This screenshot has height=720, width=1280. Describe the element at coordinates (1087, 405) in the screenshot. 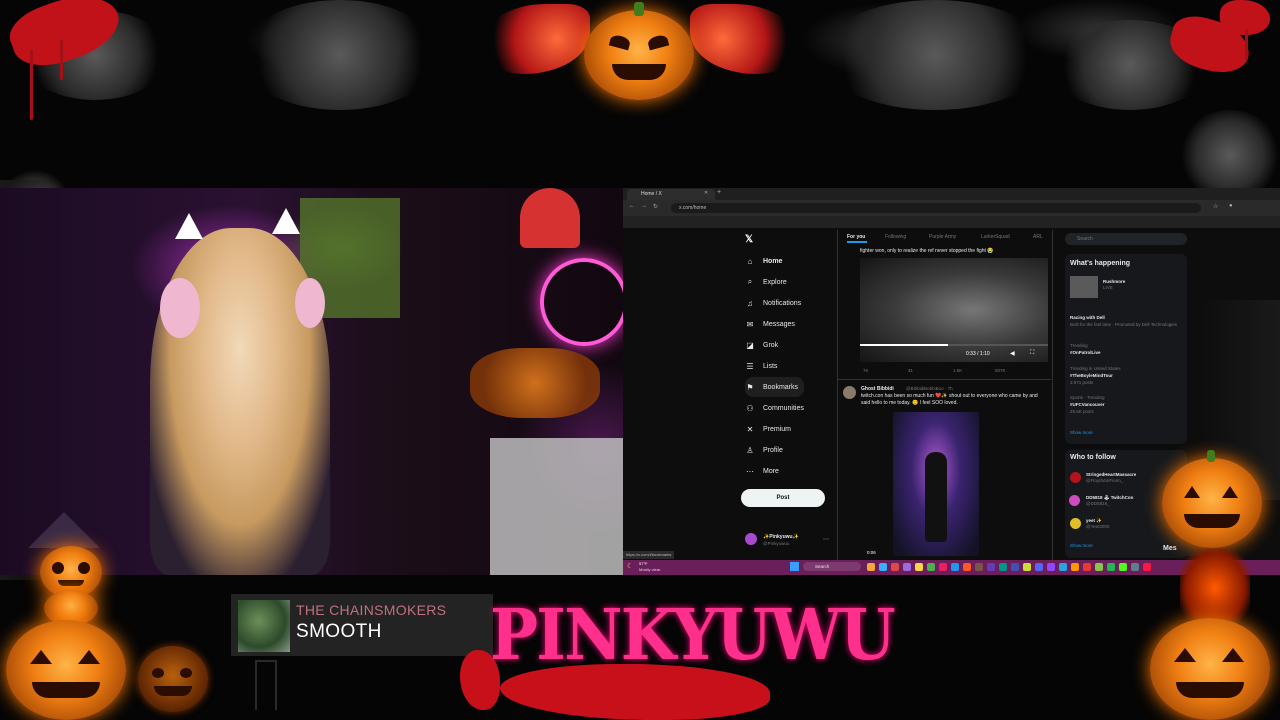

I see `trend-name: #UFCVancouver` at that location.